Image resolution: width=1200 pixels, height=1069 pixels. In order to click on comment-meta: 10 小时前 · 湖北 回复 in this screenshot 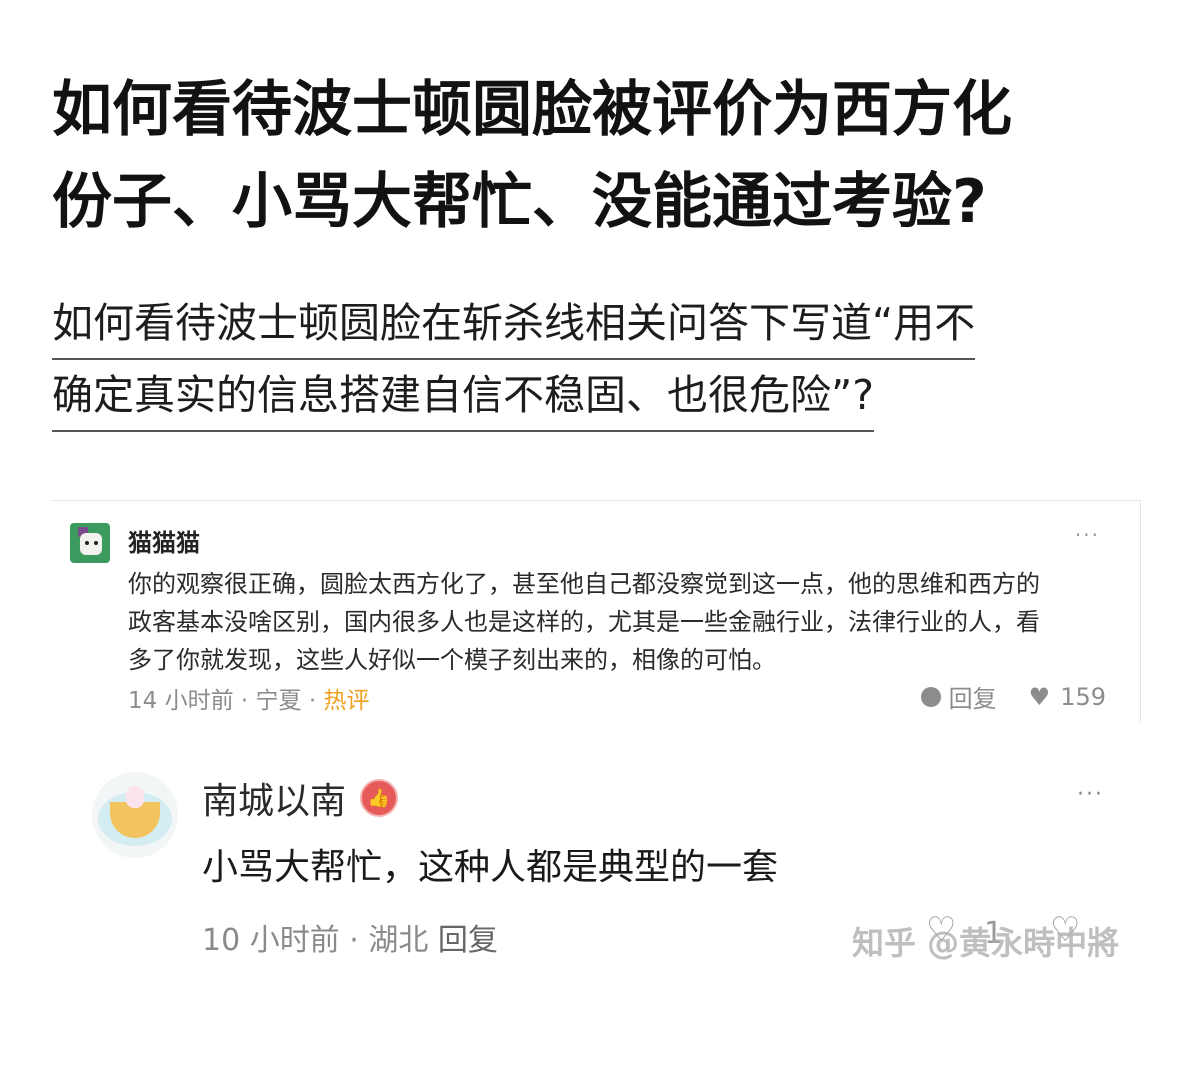, I will do `click(350, 937)`.